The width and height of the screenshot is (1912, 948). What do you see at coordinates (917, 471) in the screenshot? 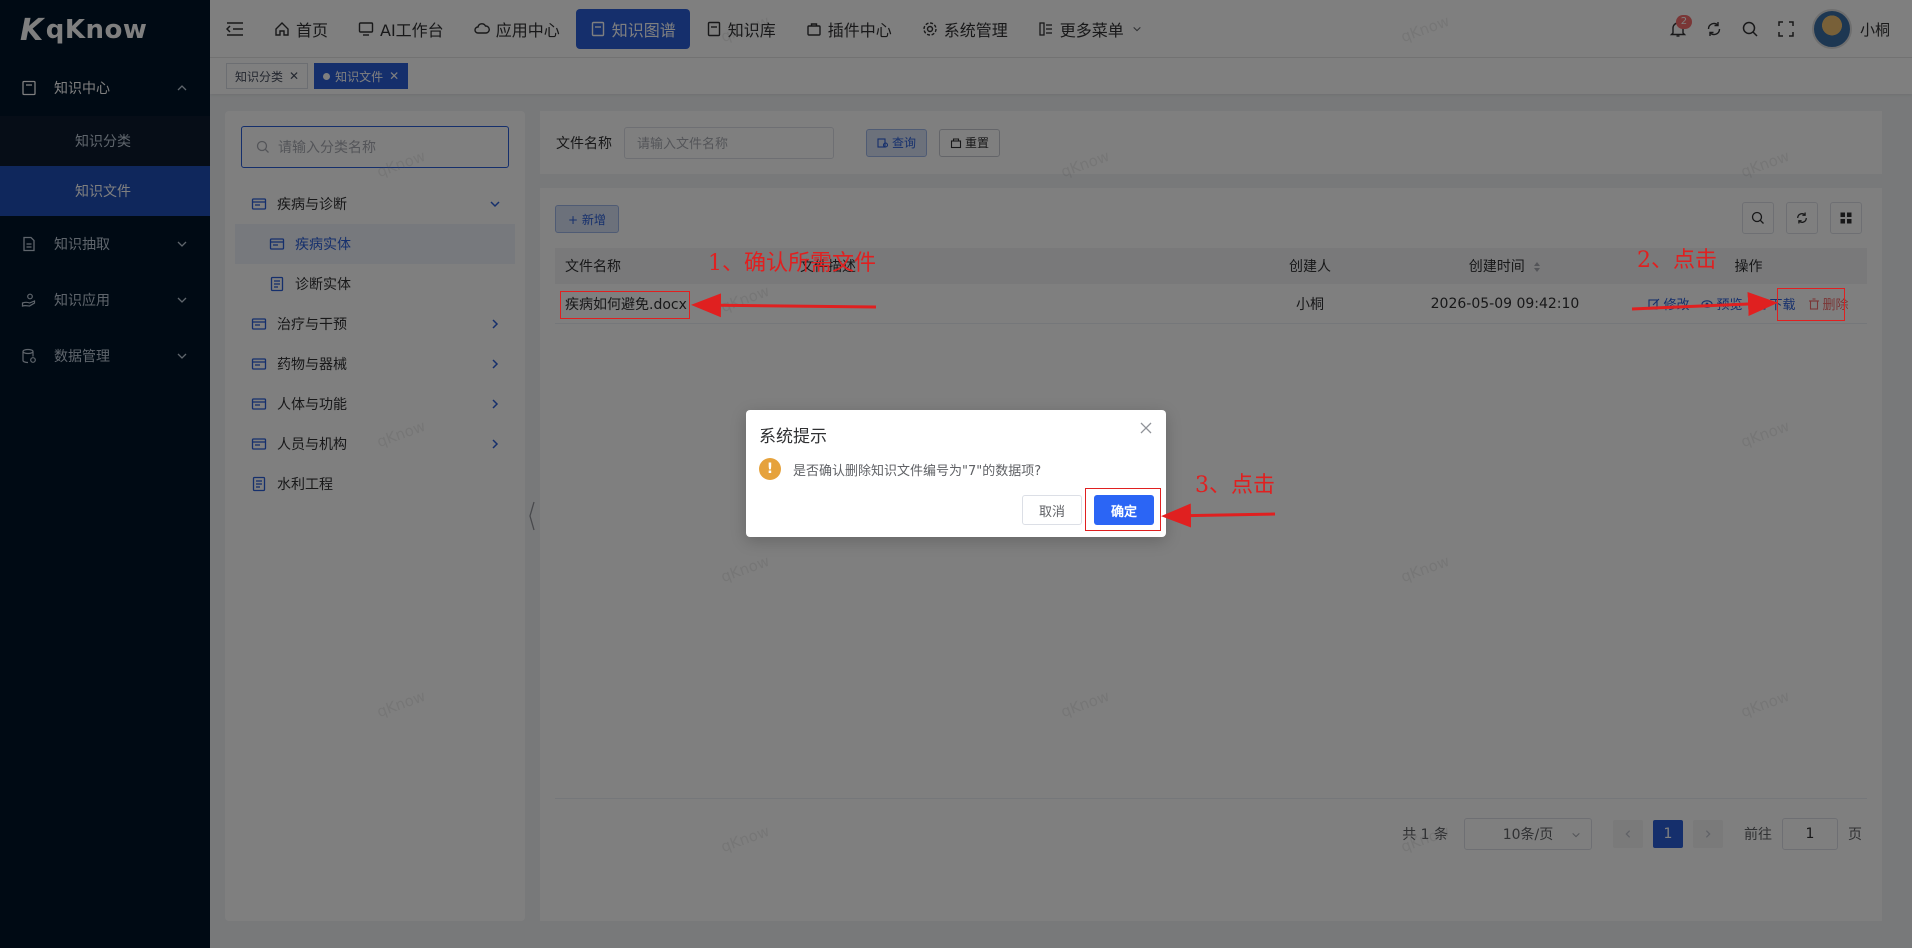
I see `dialog-message-text: 是否确认删除知识文件编号为"7"的数据项?` at bounding box center [917, 471].